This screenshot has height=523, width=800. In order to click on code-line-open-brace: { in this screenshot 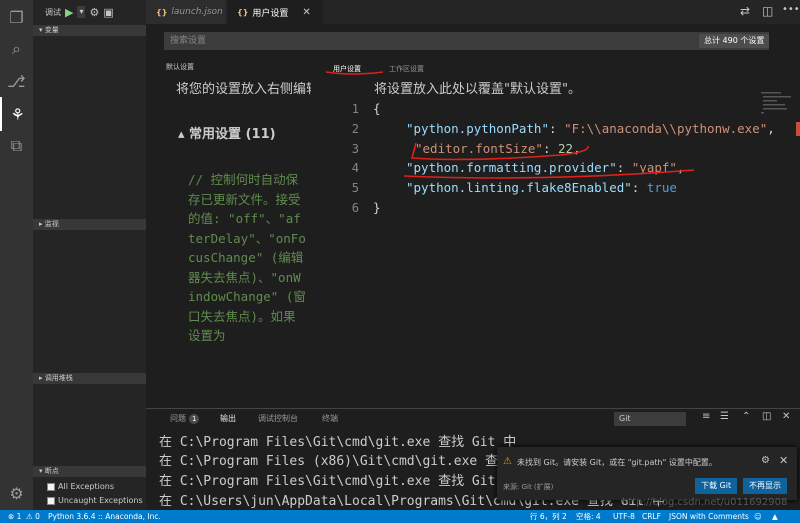, I will do `click(377, 108)`.